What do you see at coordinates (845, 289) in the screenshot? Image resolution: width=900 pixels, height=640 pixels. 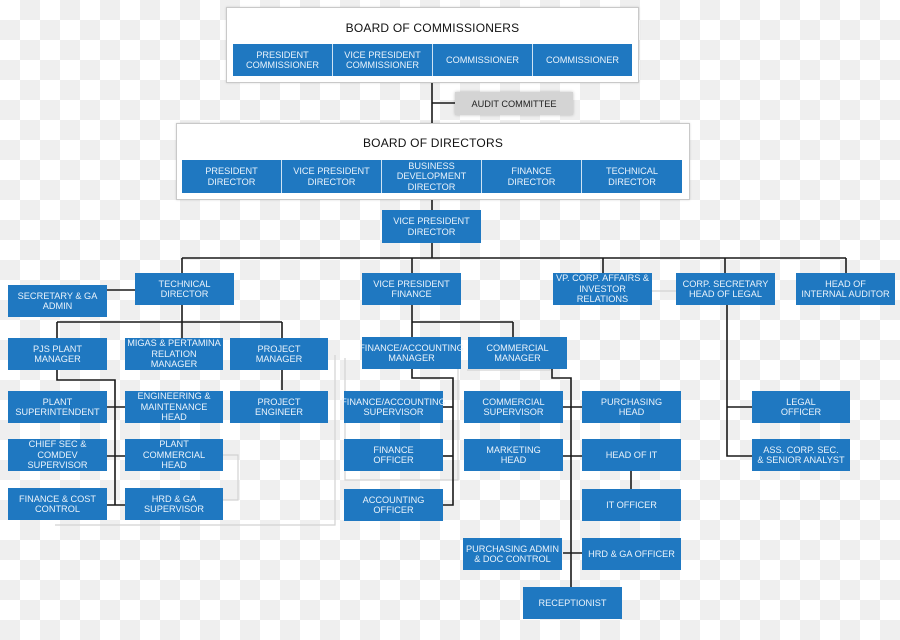 I see `head-of-internal-auditor: HEAD OF INTERNAL AUDITOR` at bounding box center [845, 289].